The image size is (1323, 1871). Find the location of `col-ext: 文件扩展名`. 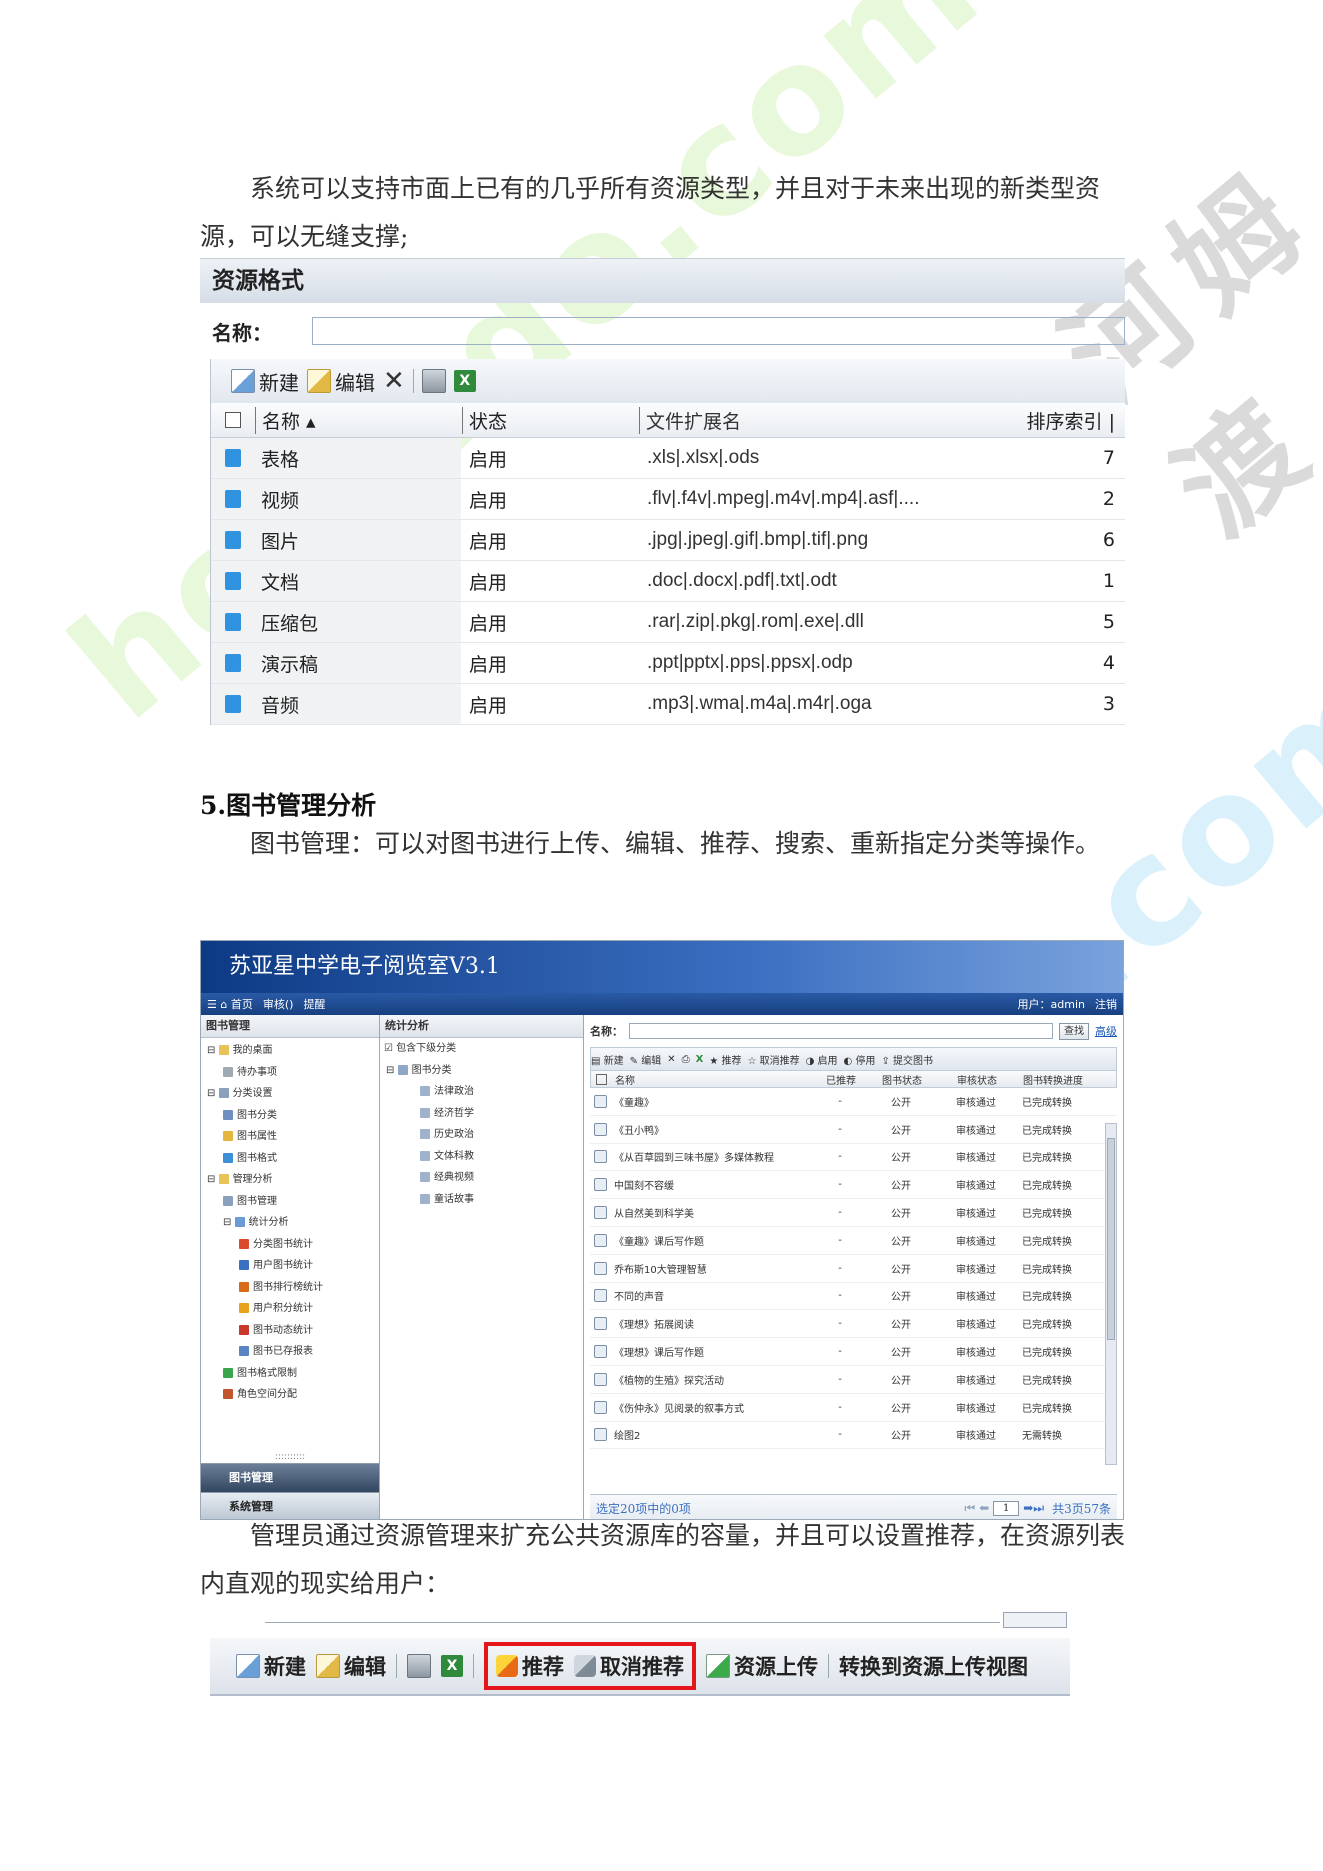

col-ext: 文件扩展名 is located at coordinates (797, 420).